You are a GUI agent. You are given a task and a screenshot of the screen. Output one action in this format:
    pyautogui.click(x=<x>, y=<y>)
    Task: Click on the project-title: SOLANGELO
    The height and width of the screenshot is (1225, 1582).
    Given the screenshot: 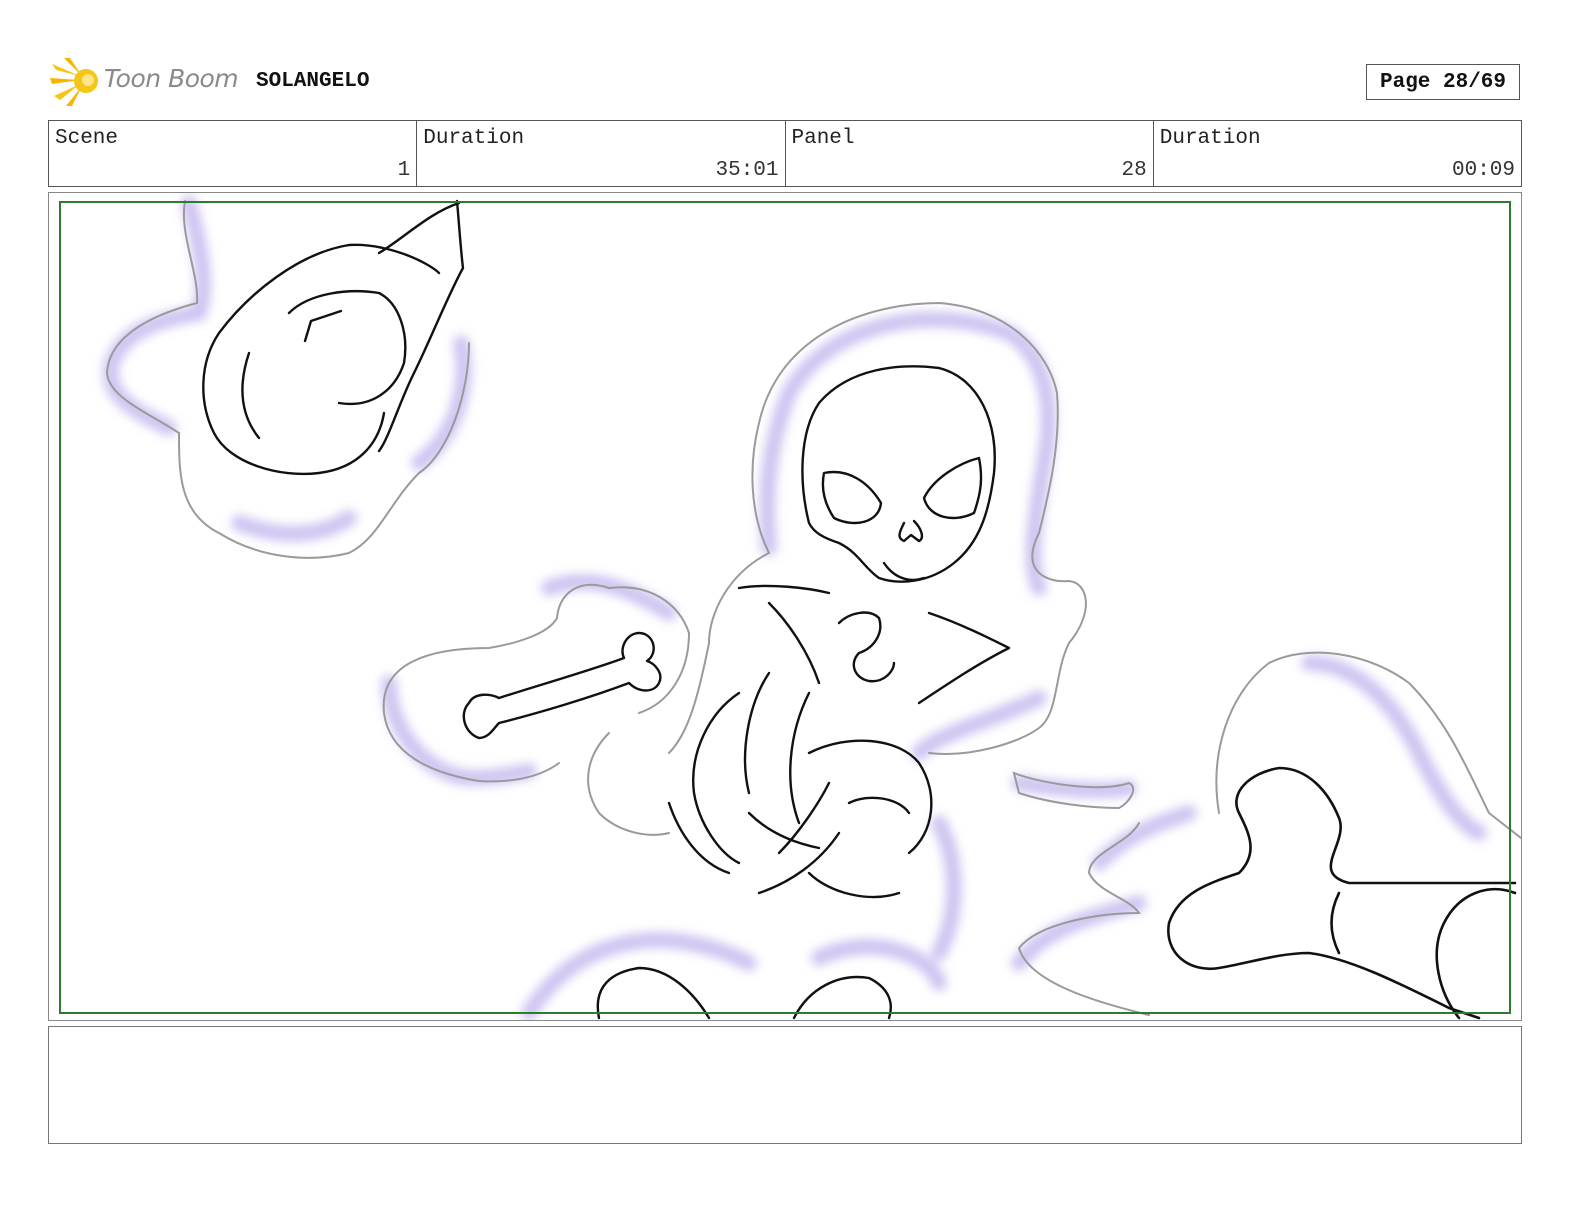 What is the action you would take?
    pyautogui.click(x=313, y=81)
    